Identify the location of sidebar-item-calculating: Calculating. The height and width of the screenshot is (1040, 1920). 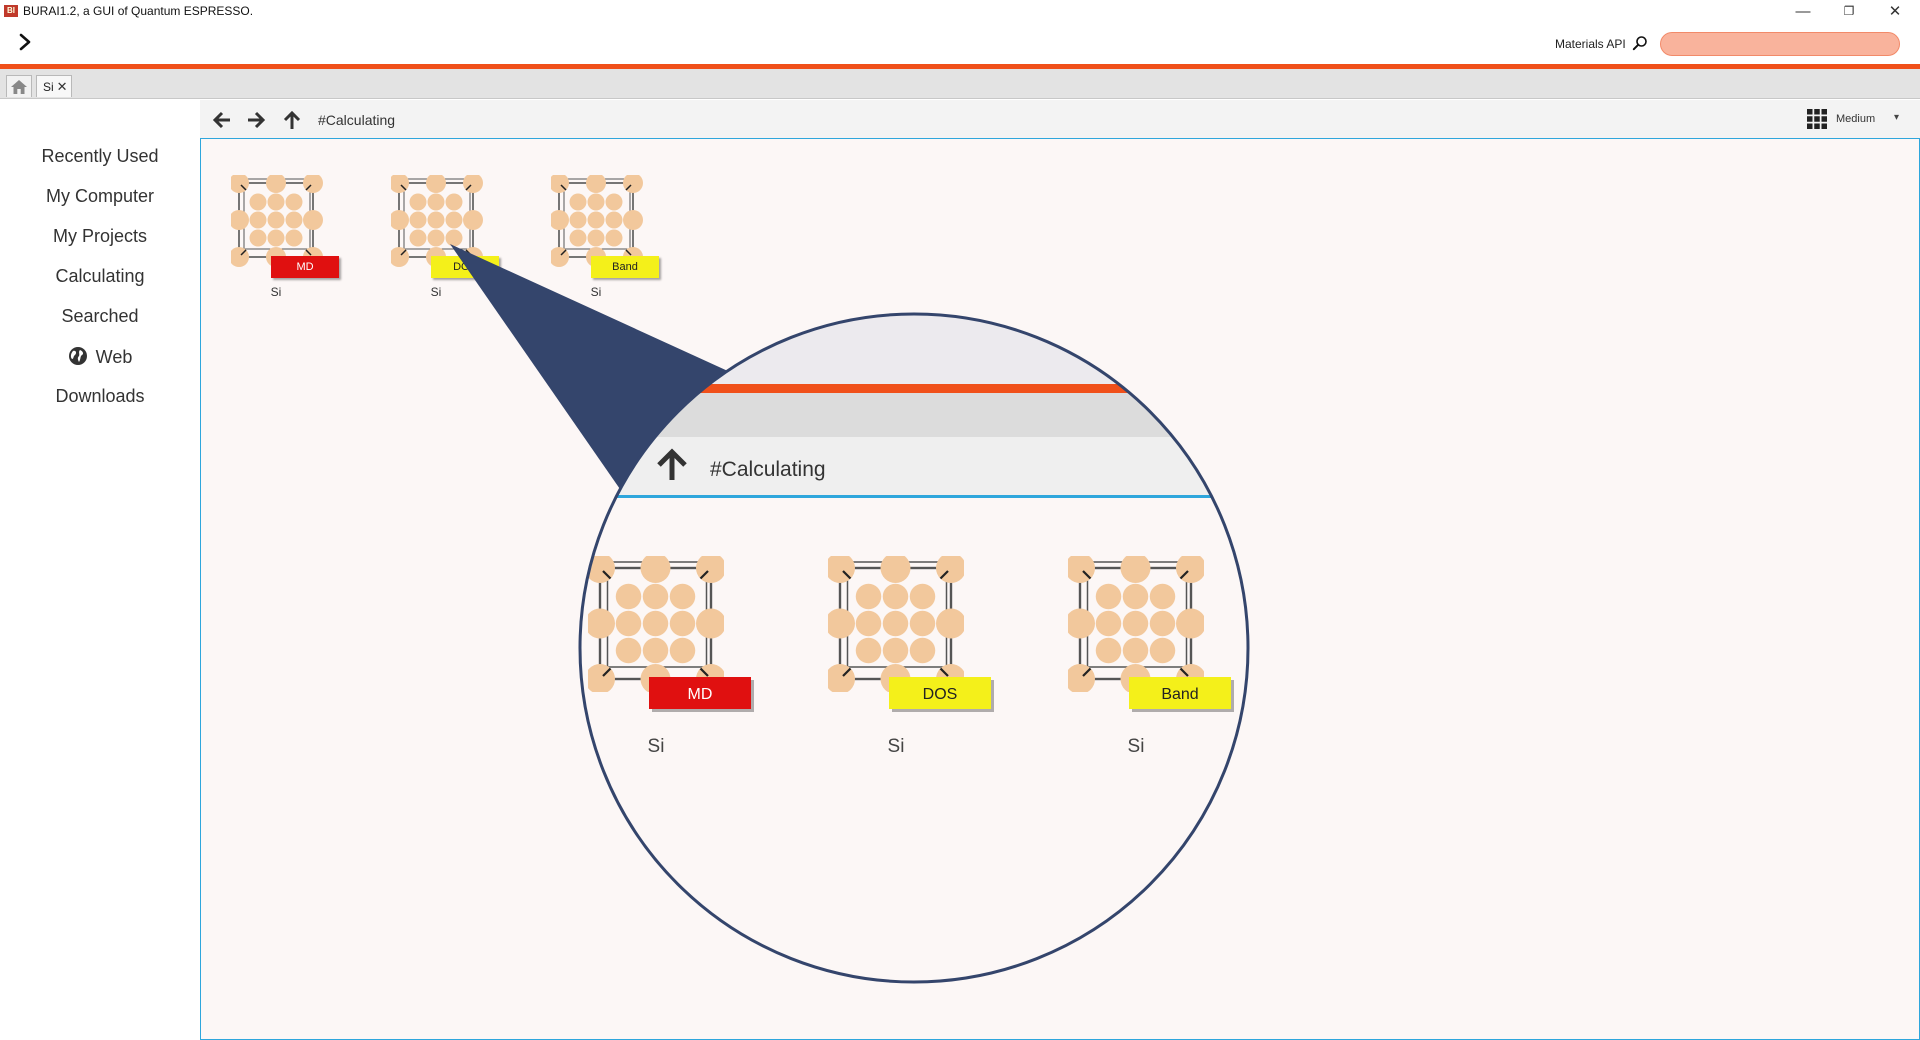
(100, 276).